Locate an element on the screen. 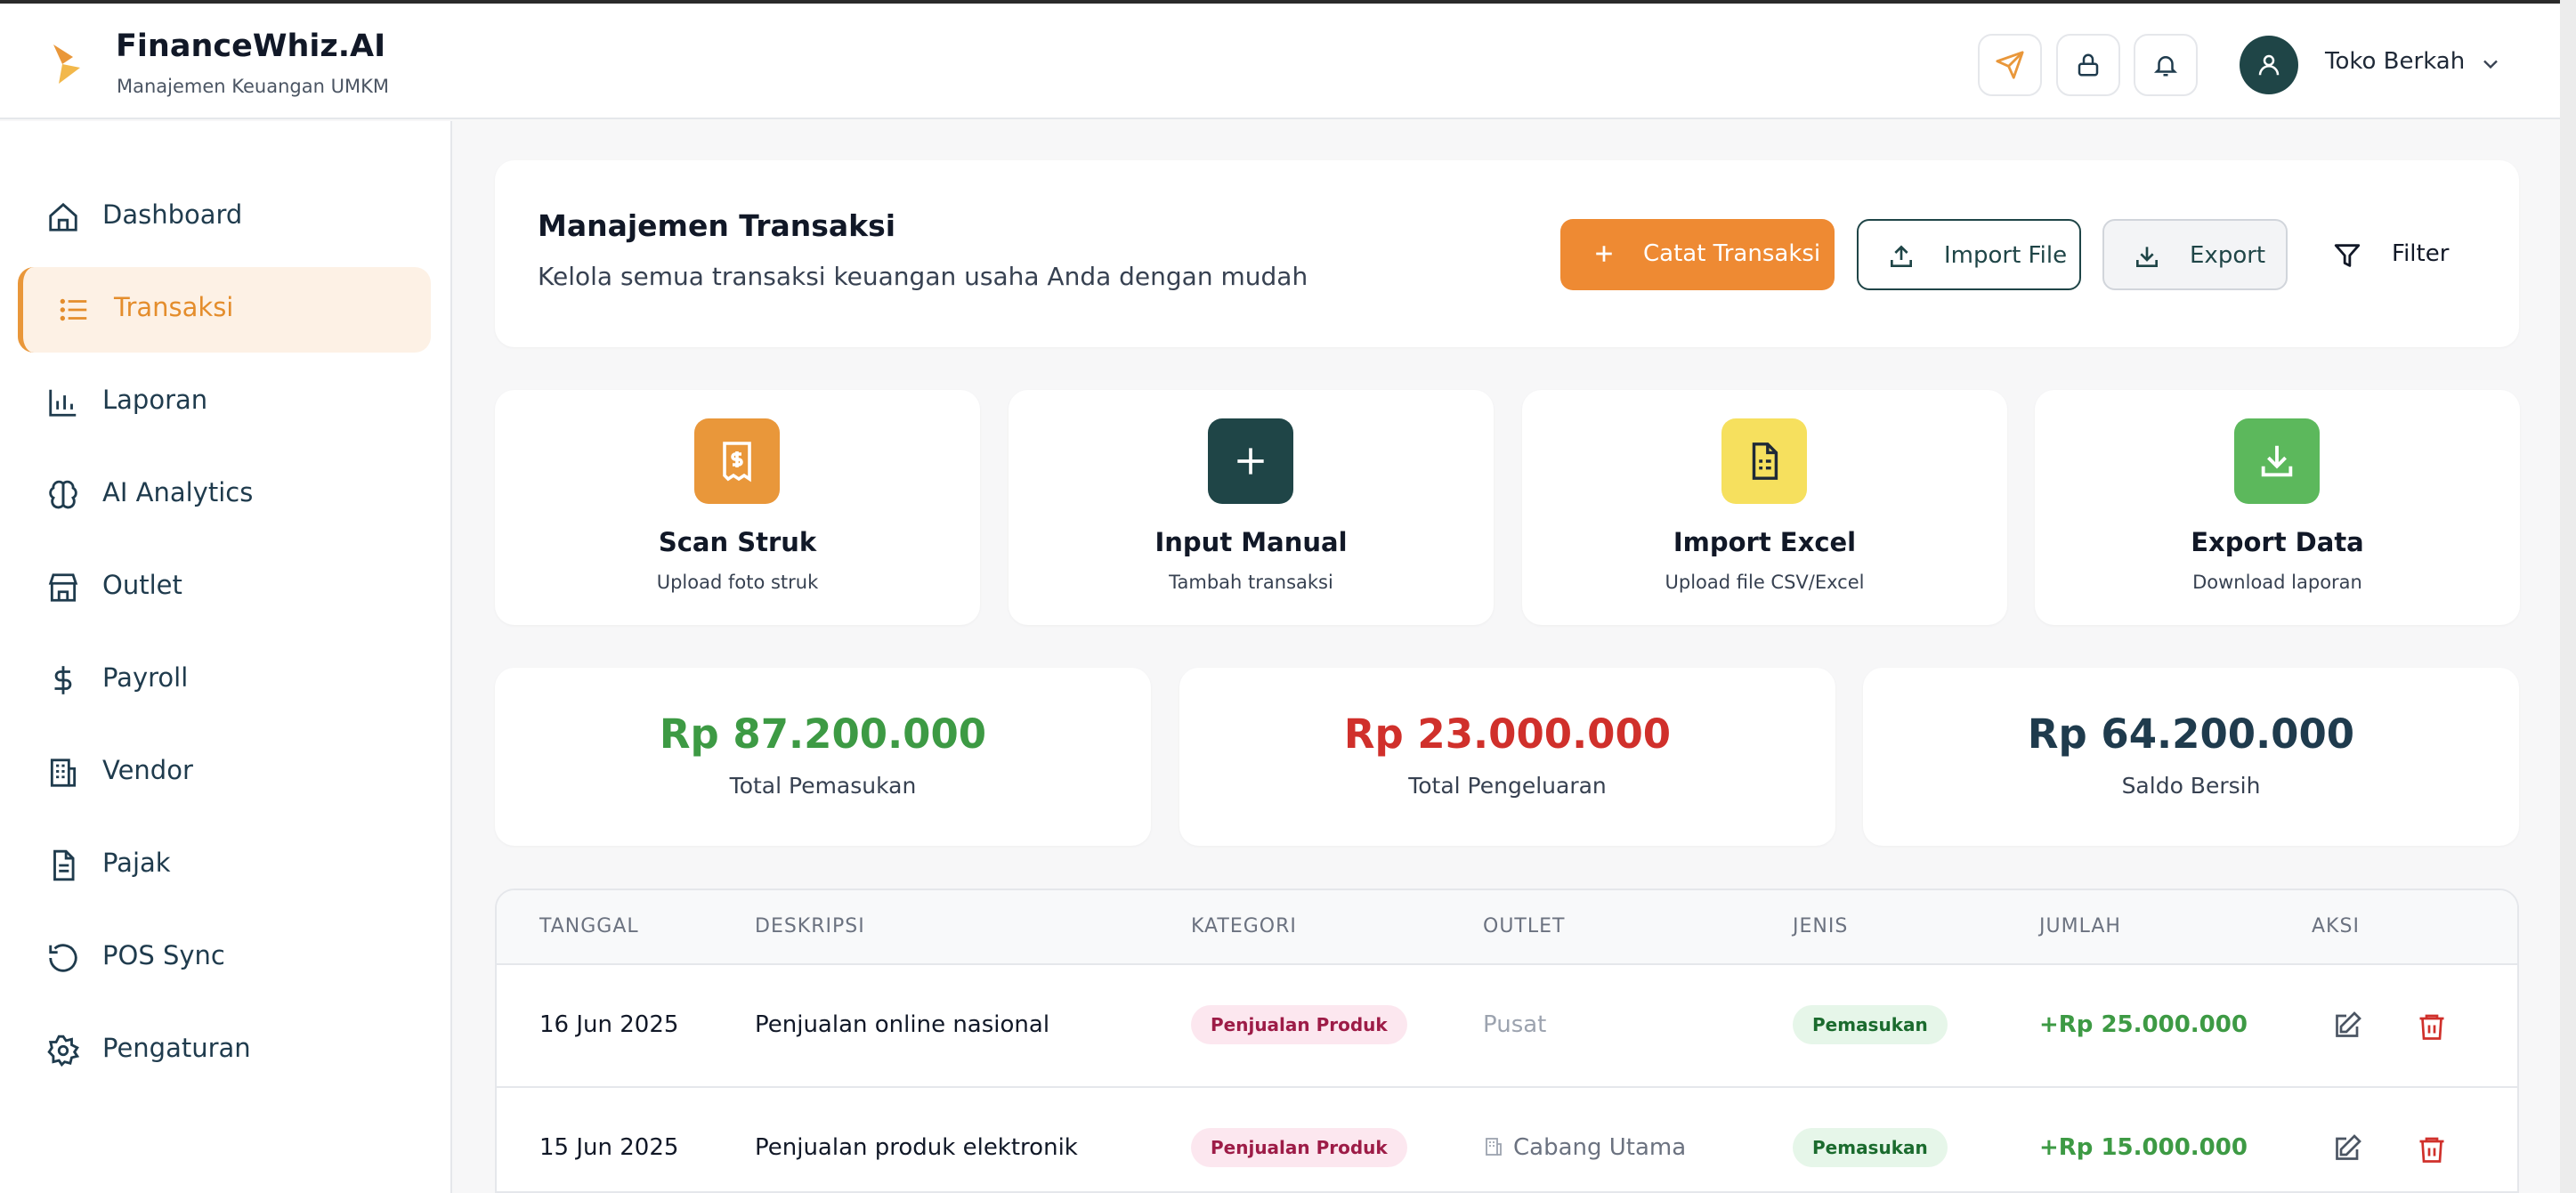 Image resolution: width=2576 pixels, height=1193 pixels. stat-total-expense: Rp 23.000.000 Total Pengeluaran is located at coordinates (1507, 757).